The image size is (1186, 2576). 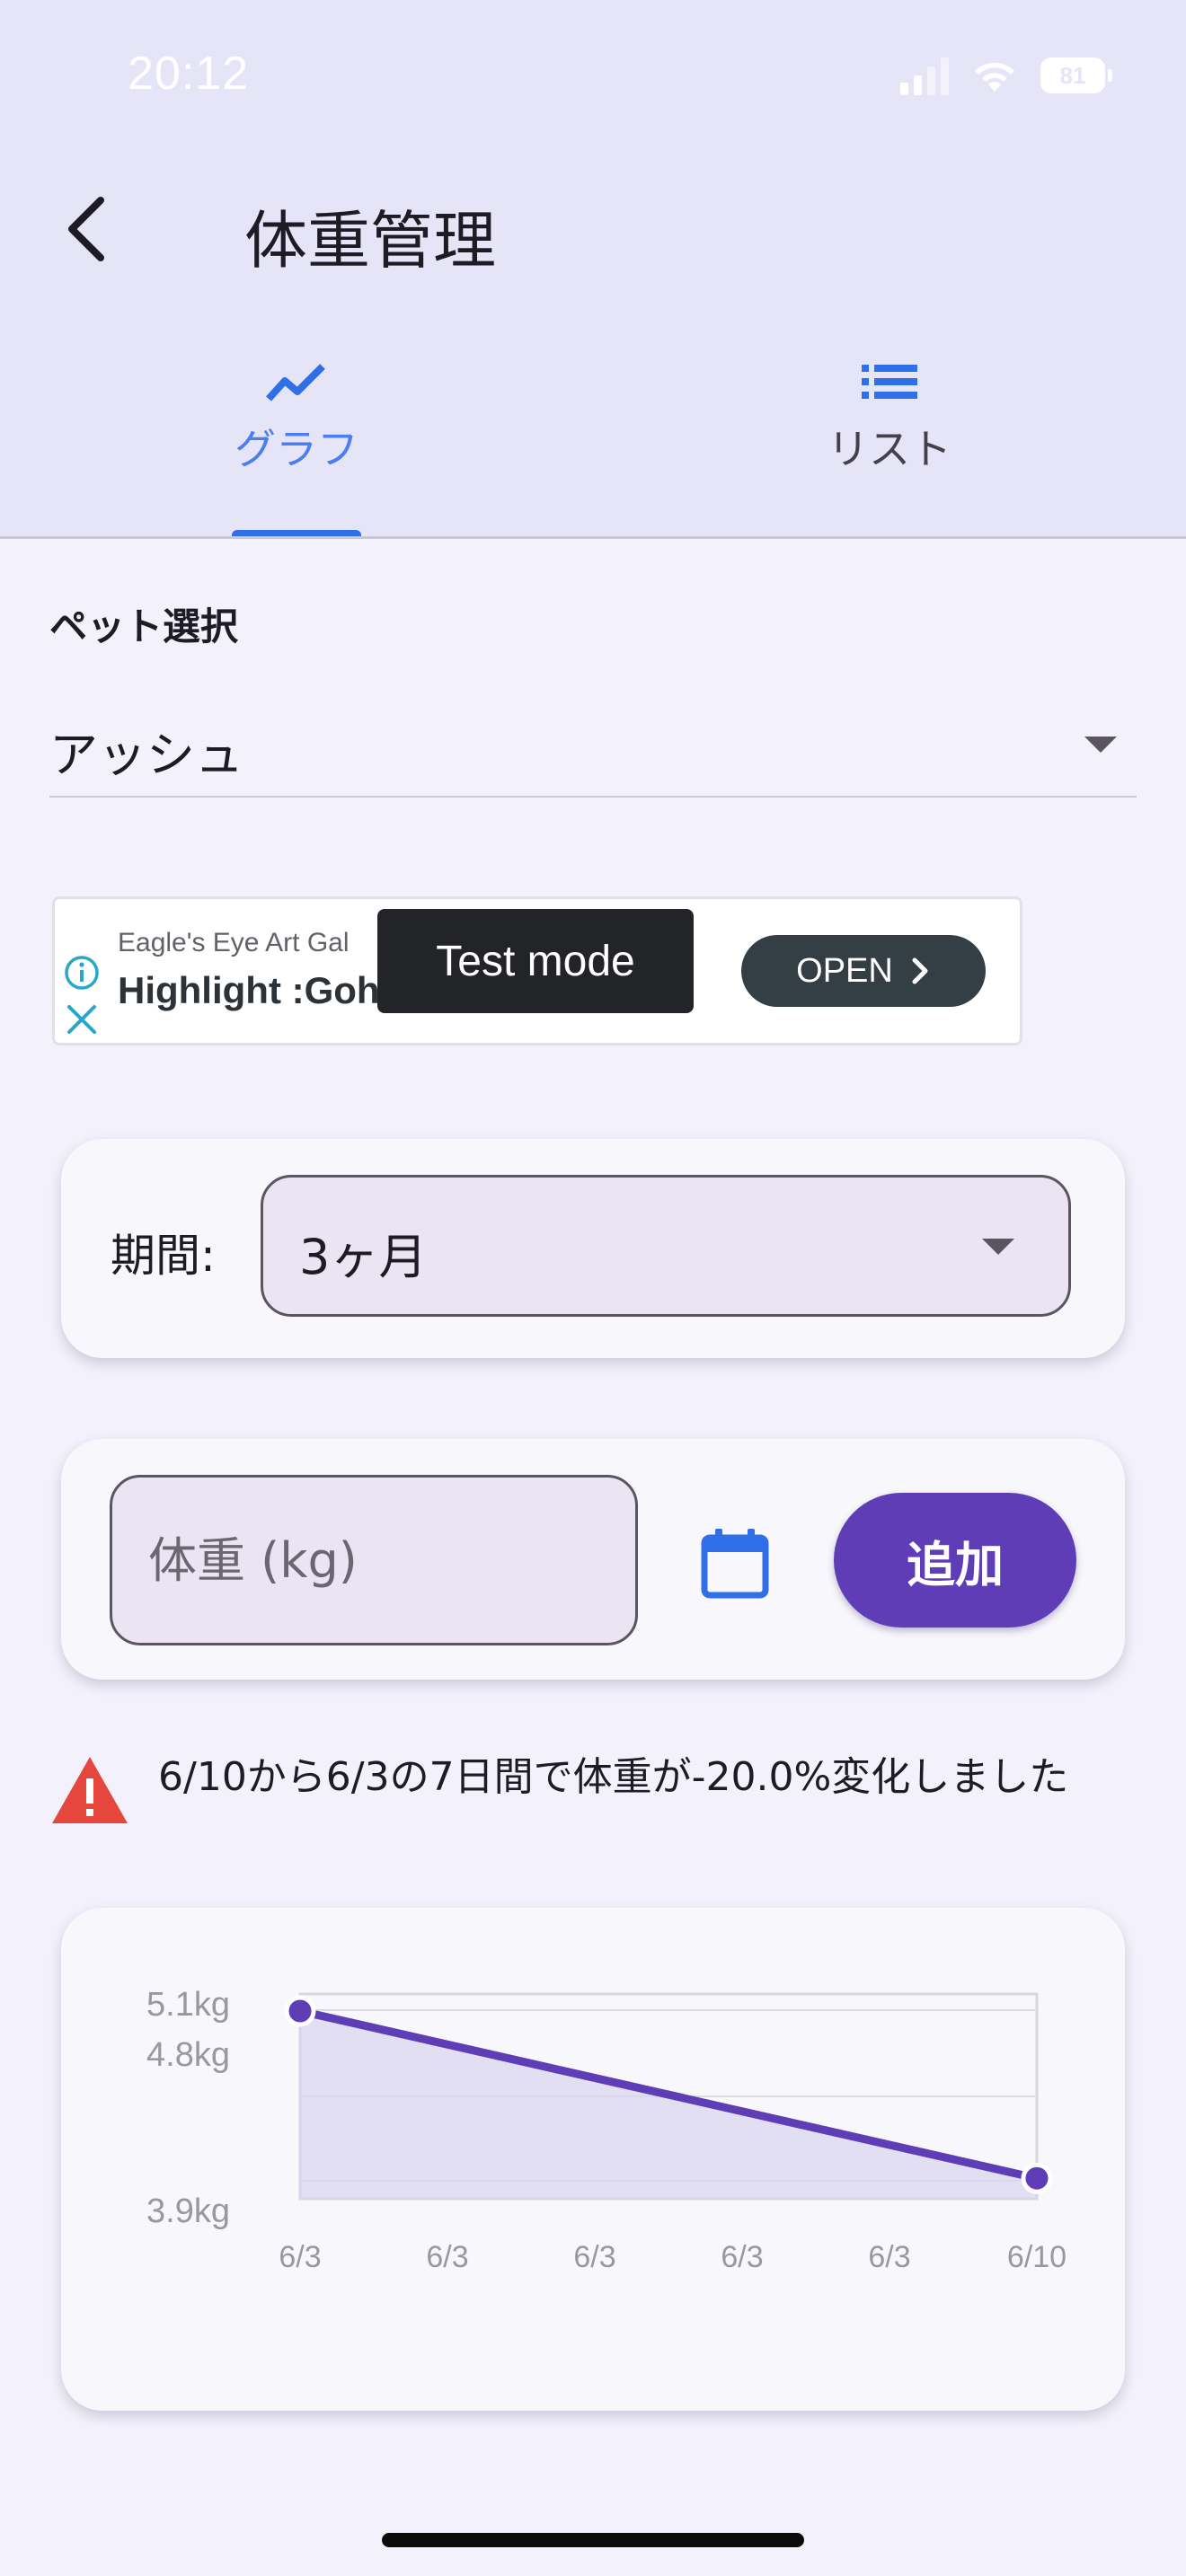 I want to click on battery-level: 81, so click(x=1072, y=75).